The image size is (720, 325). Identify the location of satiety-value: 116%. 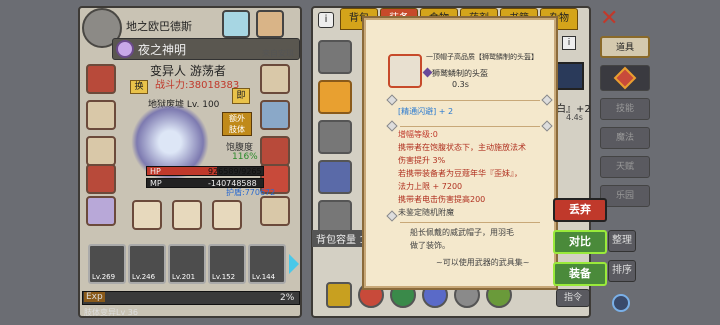
(245, 157).